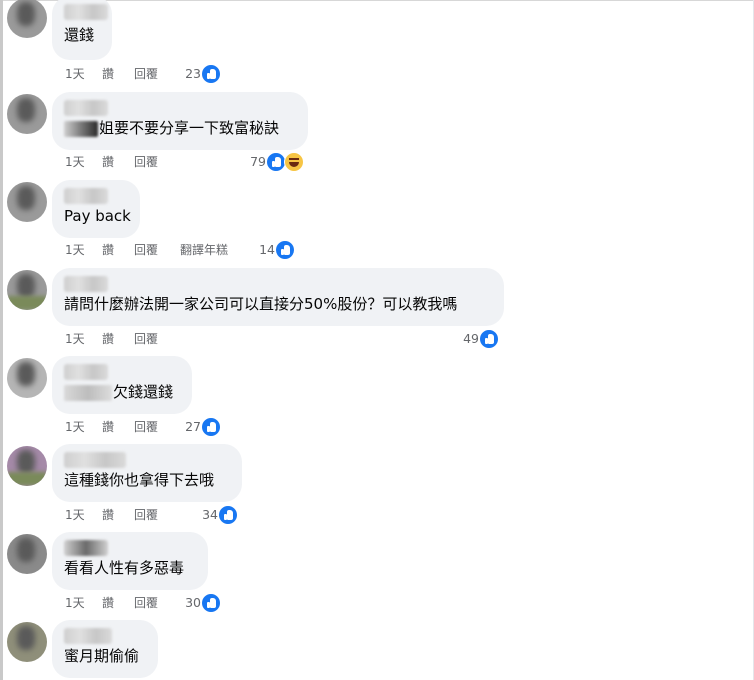  Describe the element at coordinates (294, 162) in the screenshot. I see `haha-icon` at that location.